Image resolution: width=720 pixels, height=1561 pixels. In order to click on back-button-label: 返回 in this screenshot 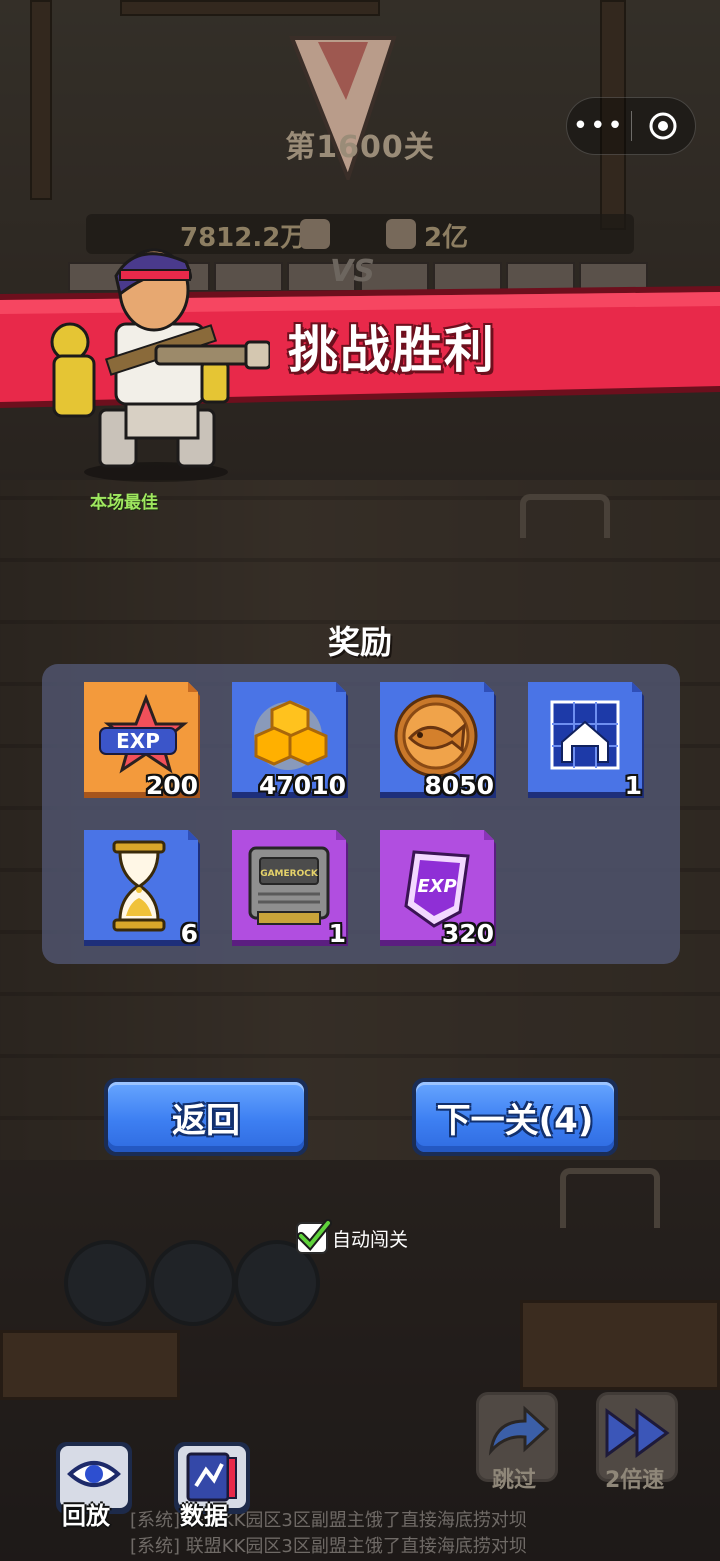, I will do `click(206, 1117)`.